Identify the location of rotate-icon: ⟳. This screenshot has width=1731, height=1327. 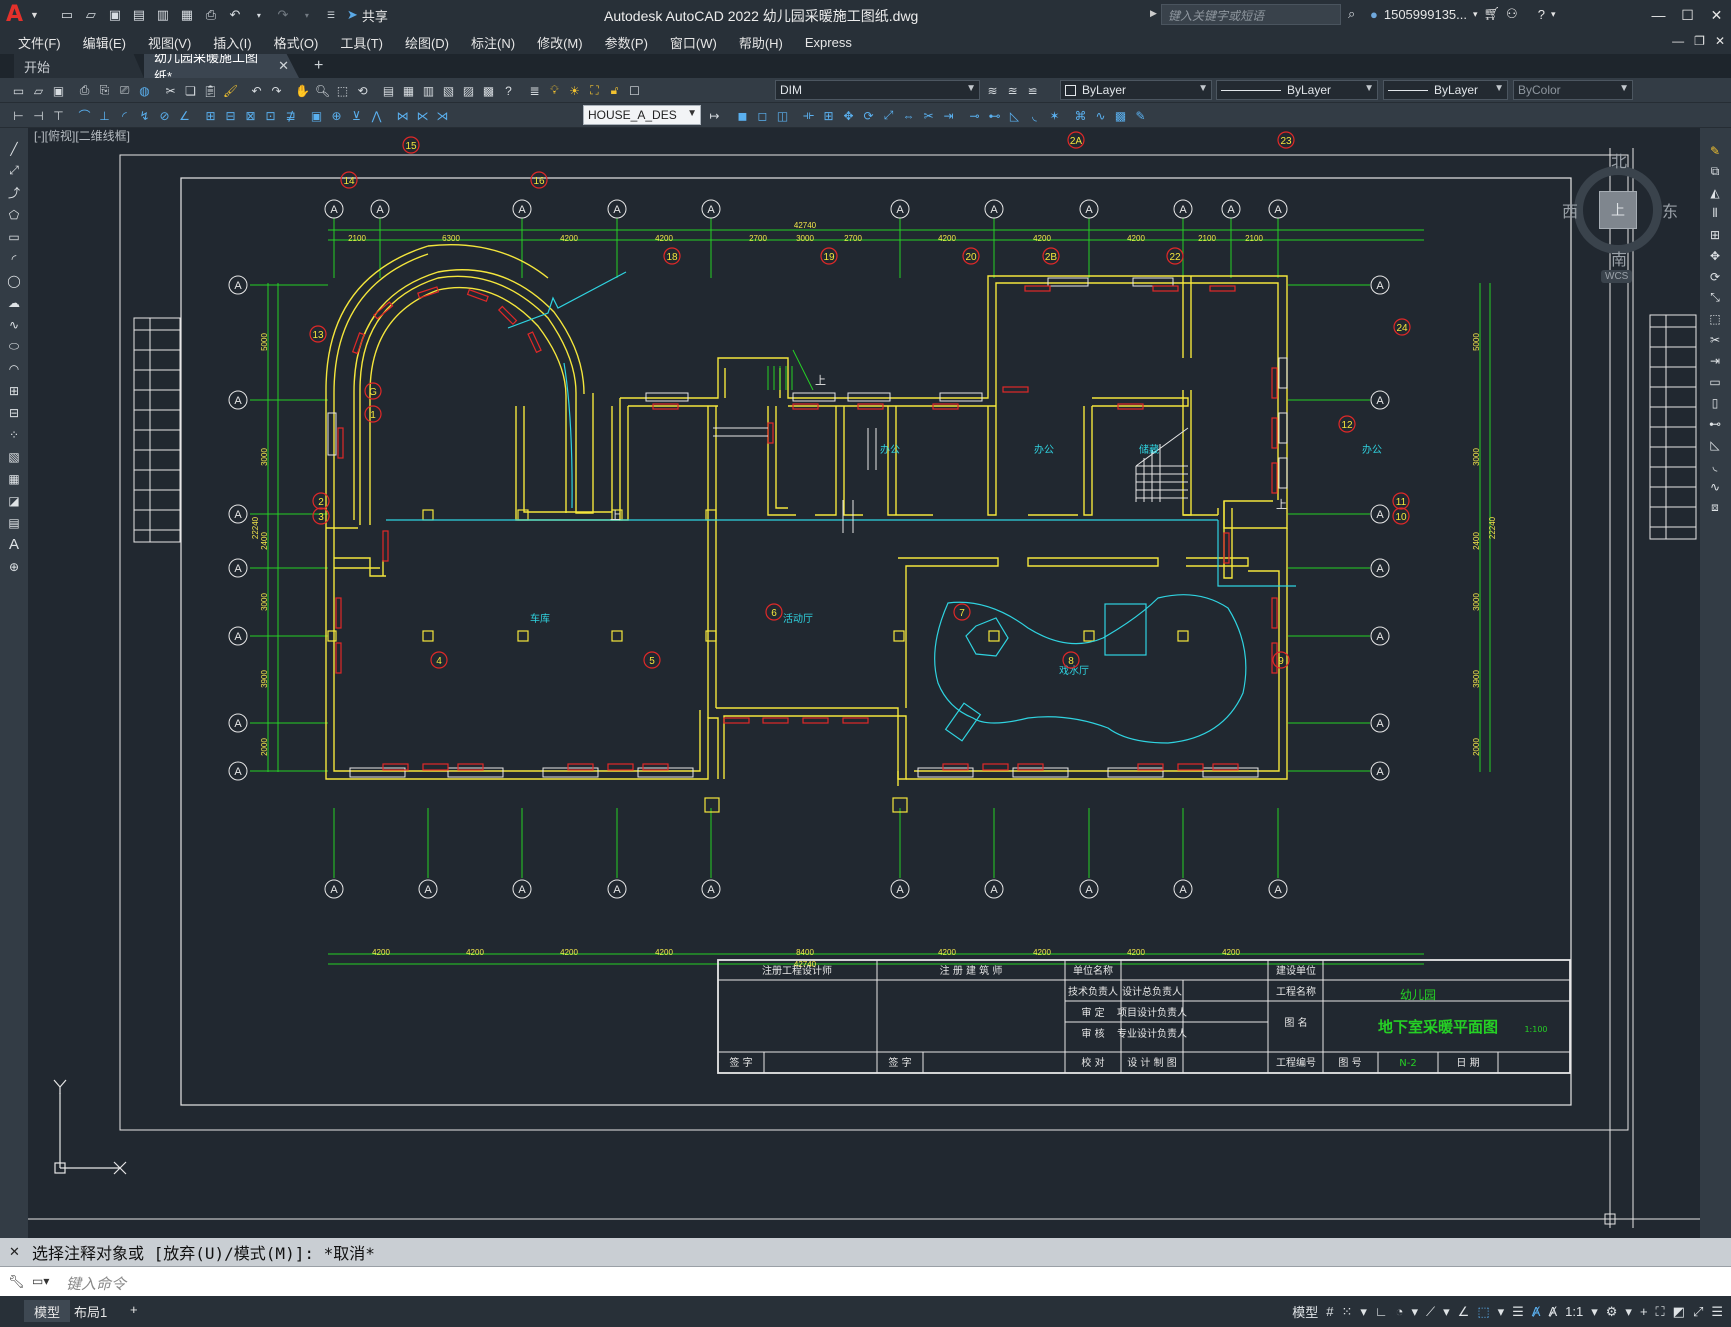
(868, 115).